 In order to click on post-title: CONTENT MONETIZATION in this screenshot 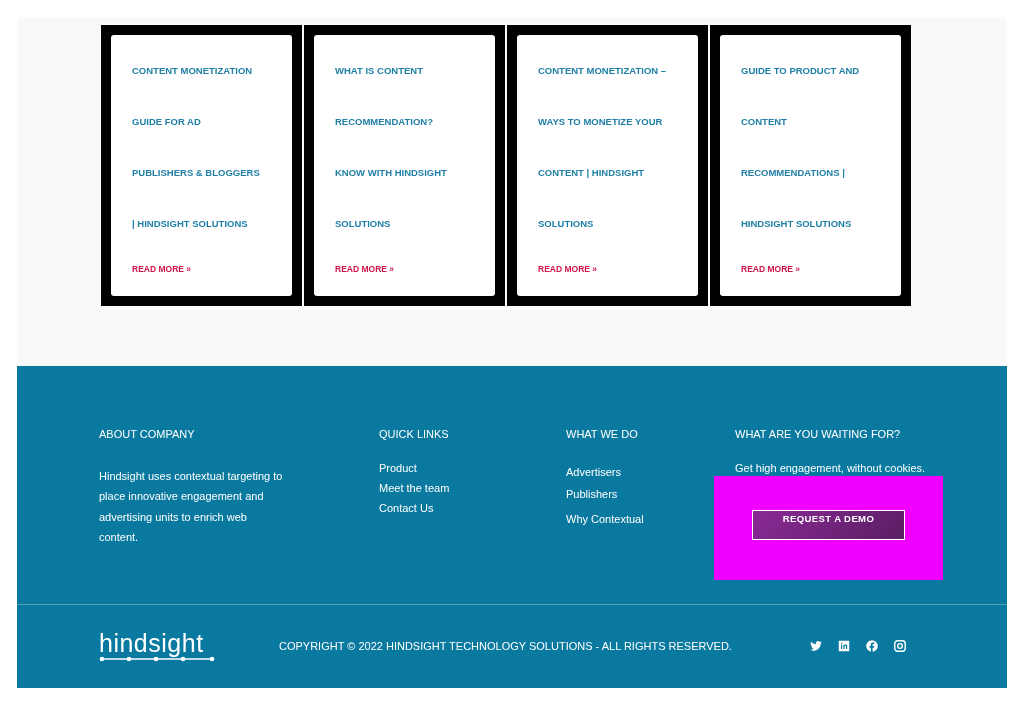, I will do `click(205, 90)`.